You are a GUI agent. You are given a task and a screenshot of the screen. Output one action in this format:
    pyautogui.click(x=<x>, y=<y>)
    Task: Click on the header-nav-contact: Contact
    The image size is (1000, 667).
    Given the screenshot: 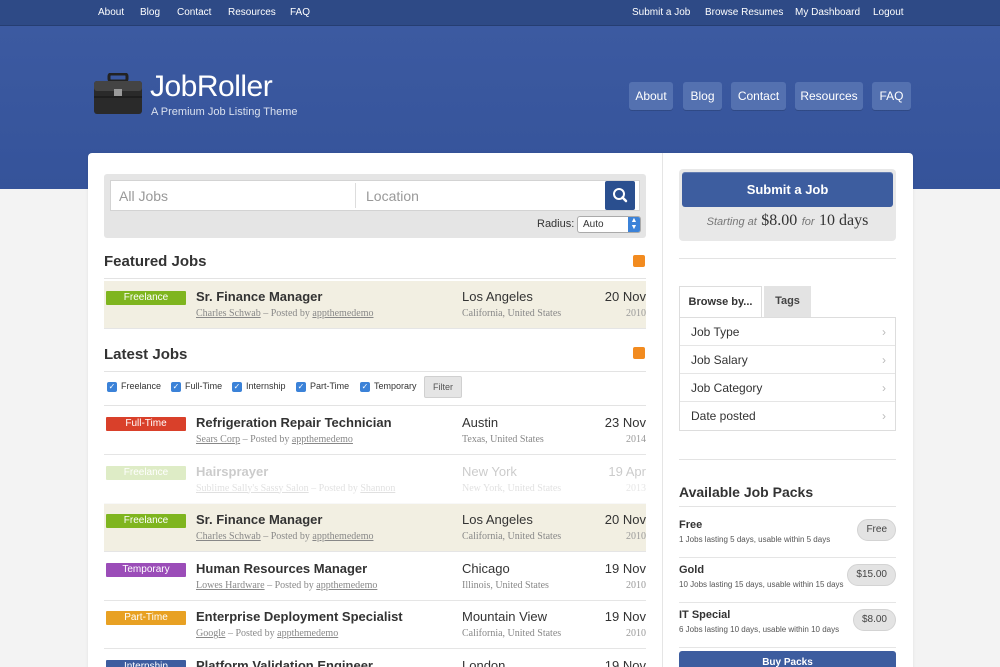 What is the action you would take?
    pyautogui.click(x=758, y=96)
    